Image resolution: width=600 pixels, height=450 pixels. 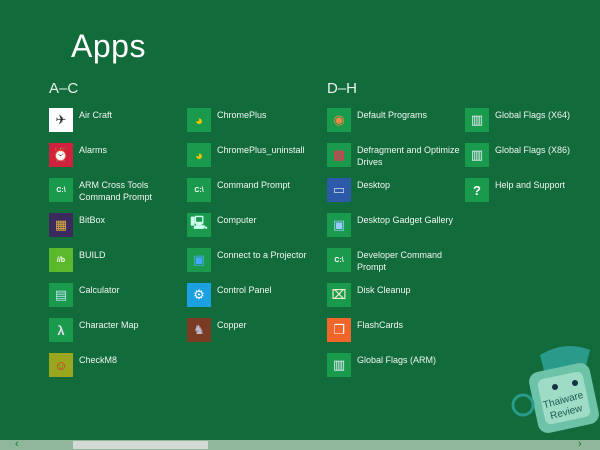 I want to click on app-tile: //b BUILD, so click(x=116, y=265).